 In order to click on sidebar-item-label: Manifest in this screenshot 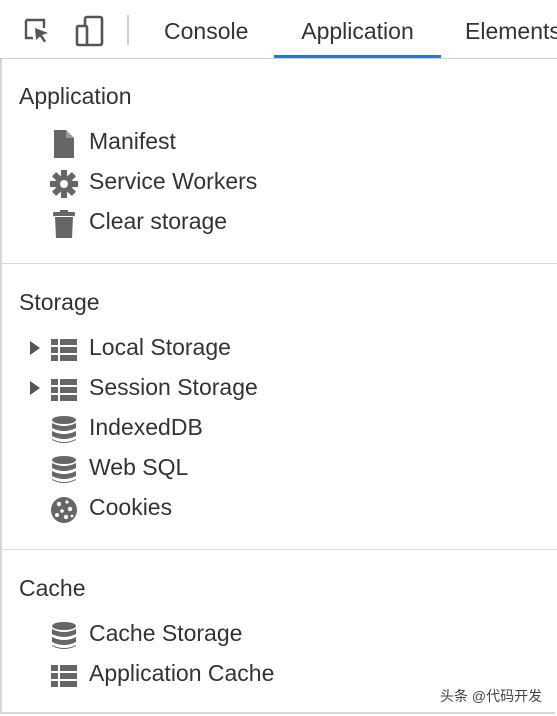, I will do `click(132, 141)`.